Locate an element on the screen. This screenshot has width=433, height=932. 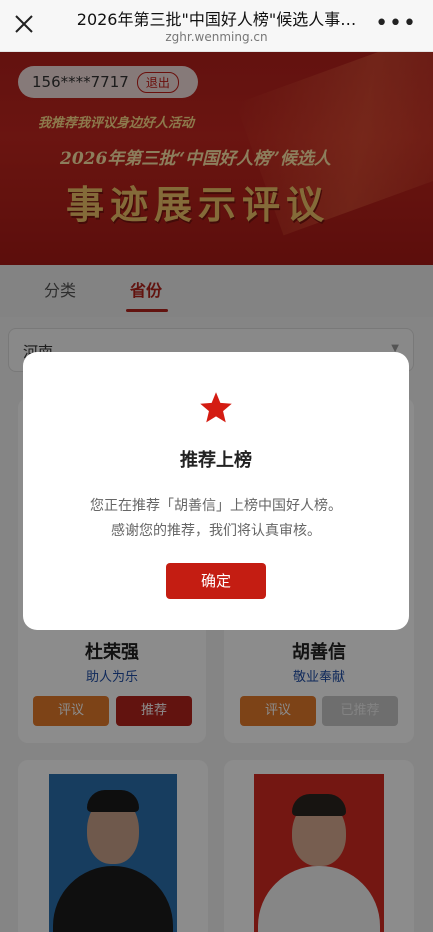
dialog-message-line2: 感谢您的推荐，我们将认真审核。 is located at coordinates (216, 531).